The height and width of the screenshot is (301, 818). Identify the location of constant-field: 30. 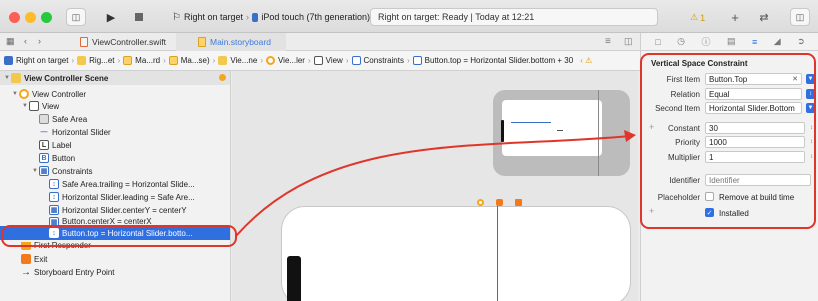
(755, 128).